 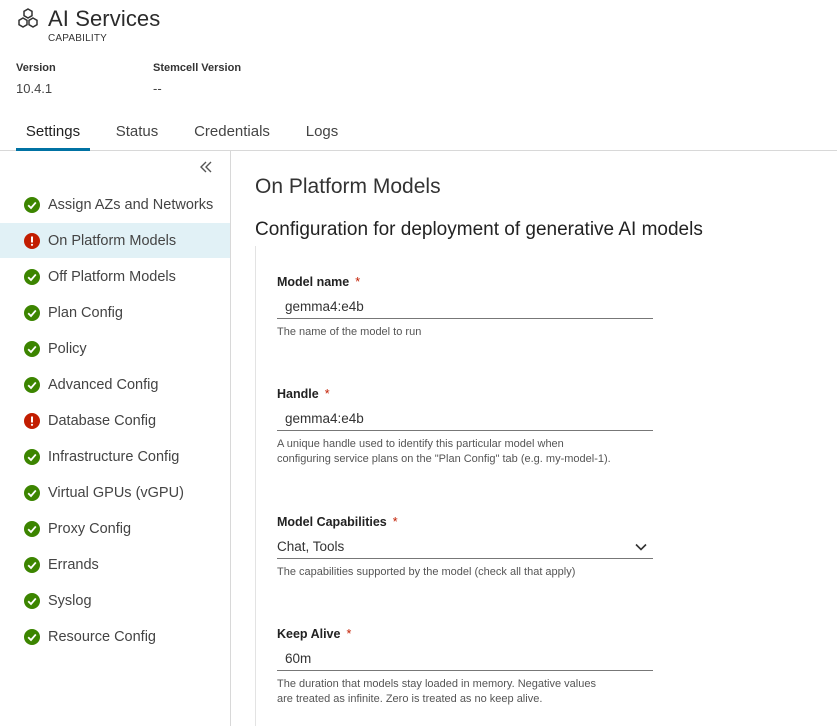 I want to click on sidebar-item-resource-config: Resource Config, so click(x=115, y=636).